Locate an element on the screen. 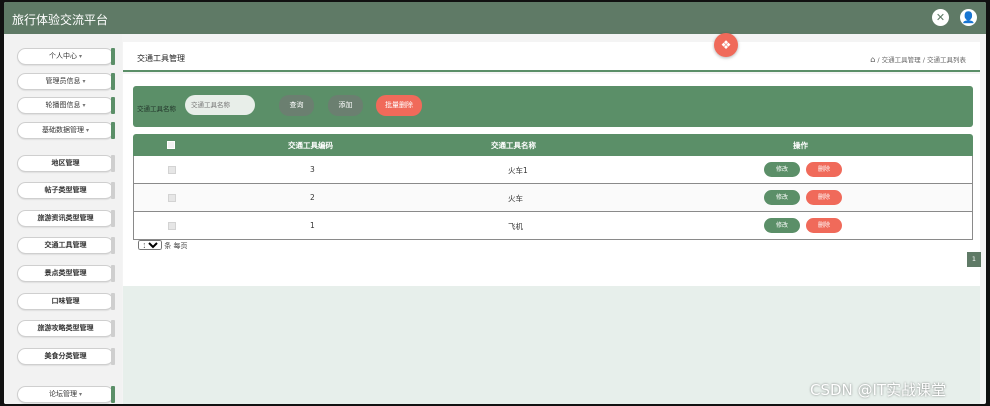  cell-code: 2 is located at coordinates (312, 197).